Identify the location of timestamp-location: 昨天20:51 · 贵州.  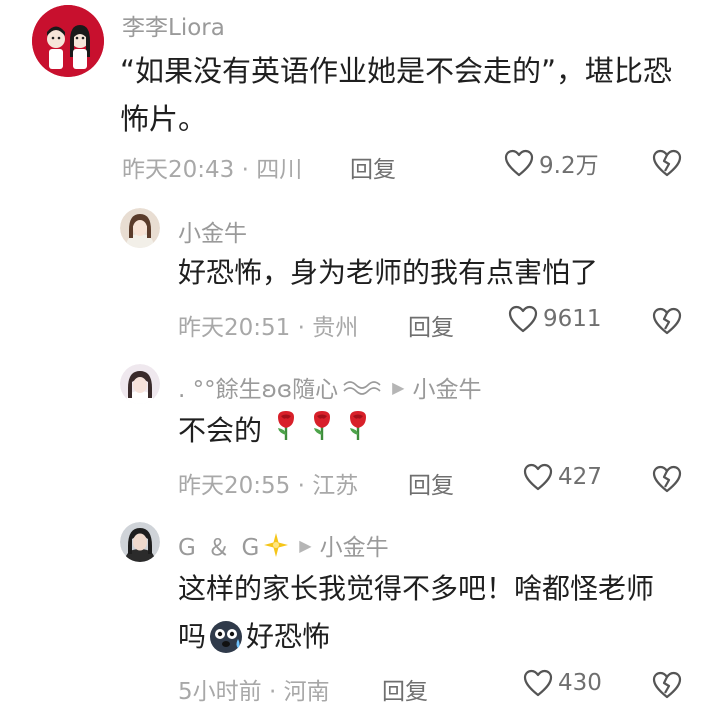
(268, 328).